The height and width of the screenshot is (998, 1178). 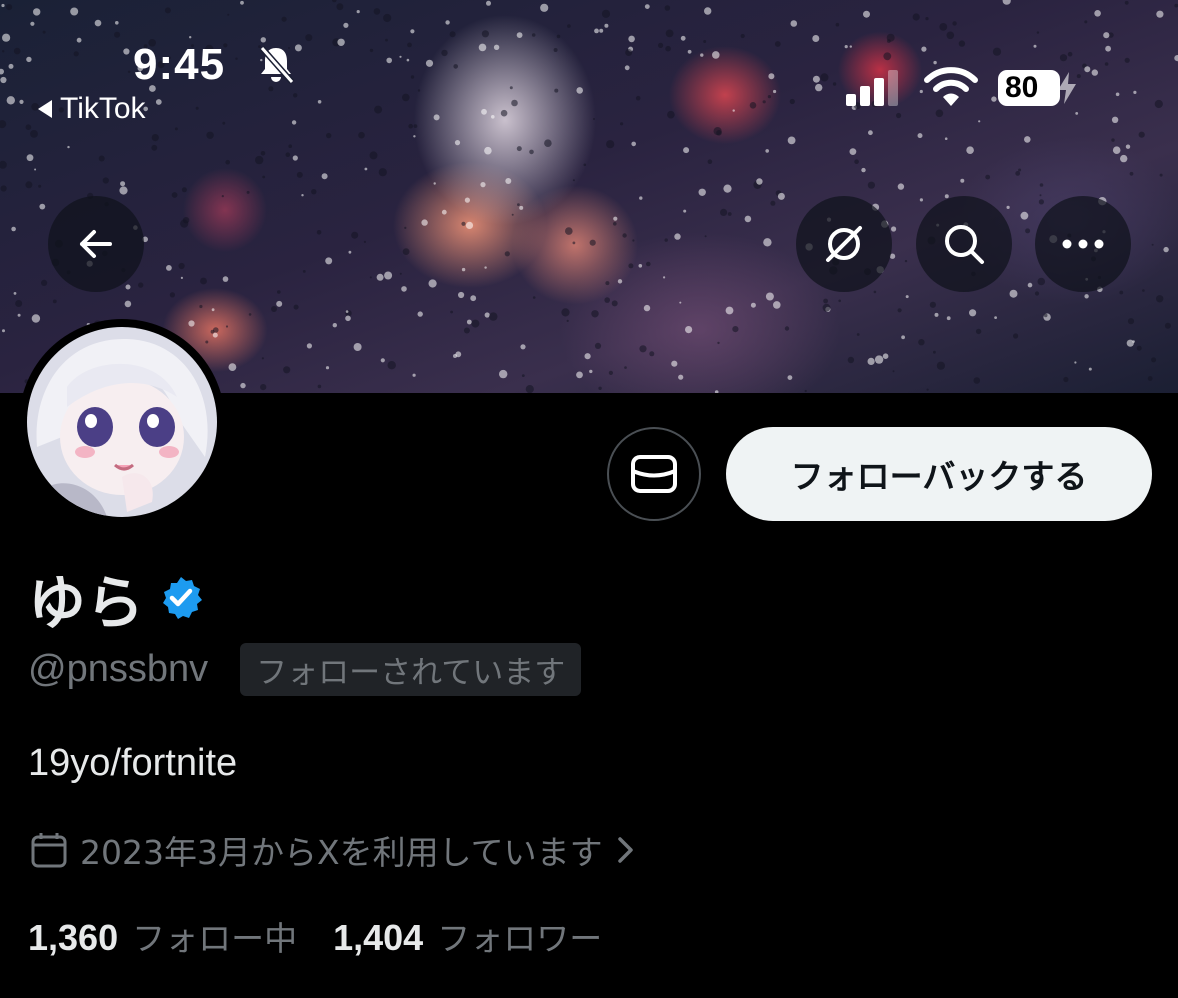 What do you see at coordinates (1022, 87) in the screenshot?
I see `battery-level: 80` at bounding box center [1022, 87].